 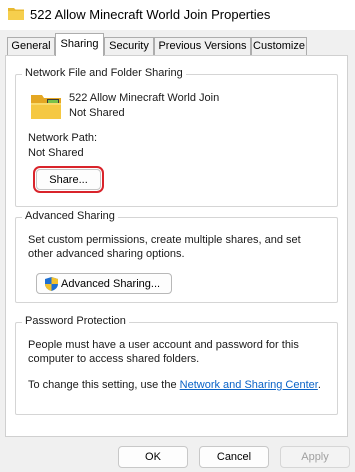 I want to click on network-sharing-legend: Network File and Folder Sharing, so click(x=104, y=73).